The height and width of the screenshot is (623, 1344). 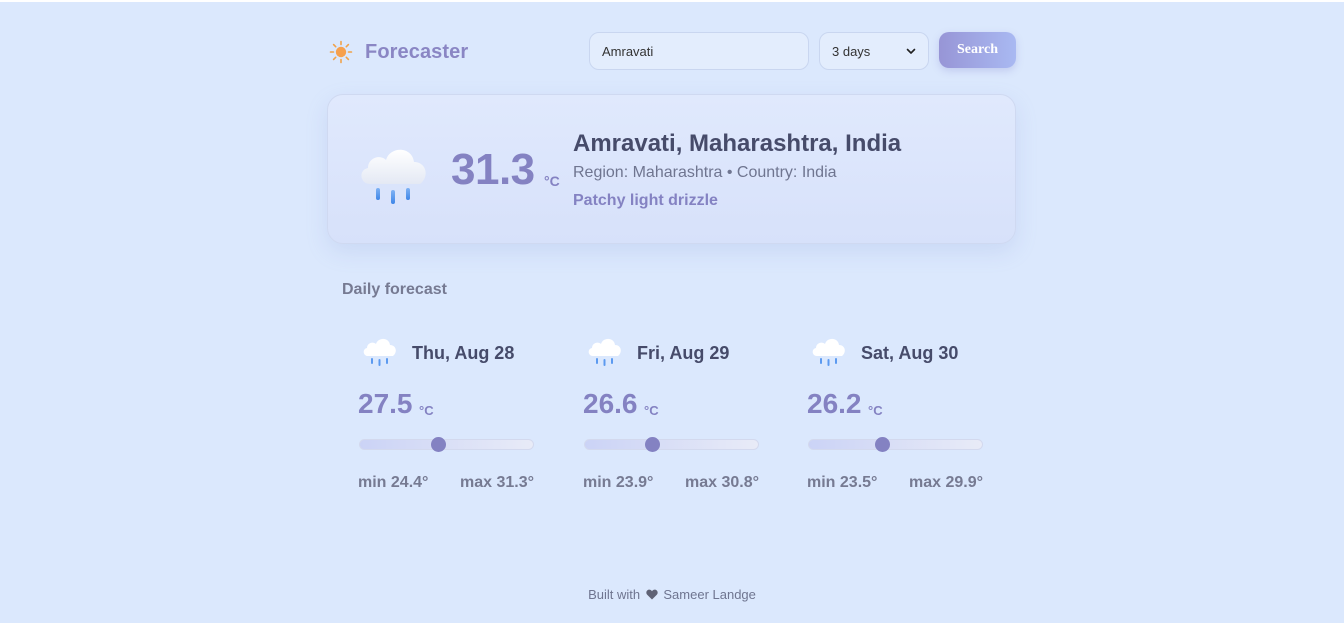 What do you see at coordinates (899, 417) in the screenshot?
I see `forecast-day-card: Sat, Aug 30 26.2 °C min 23.5° max 29.9°` at bounding box center [899, 417].